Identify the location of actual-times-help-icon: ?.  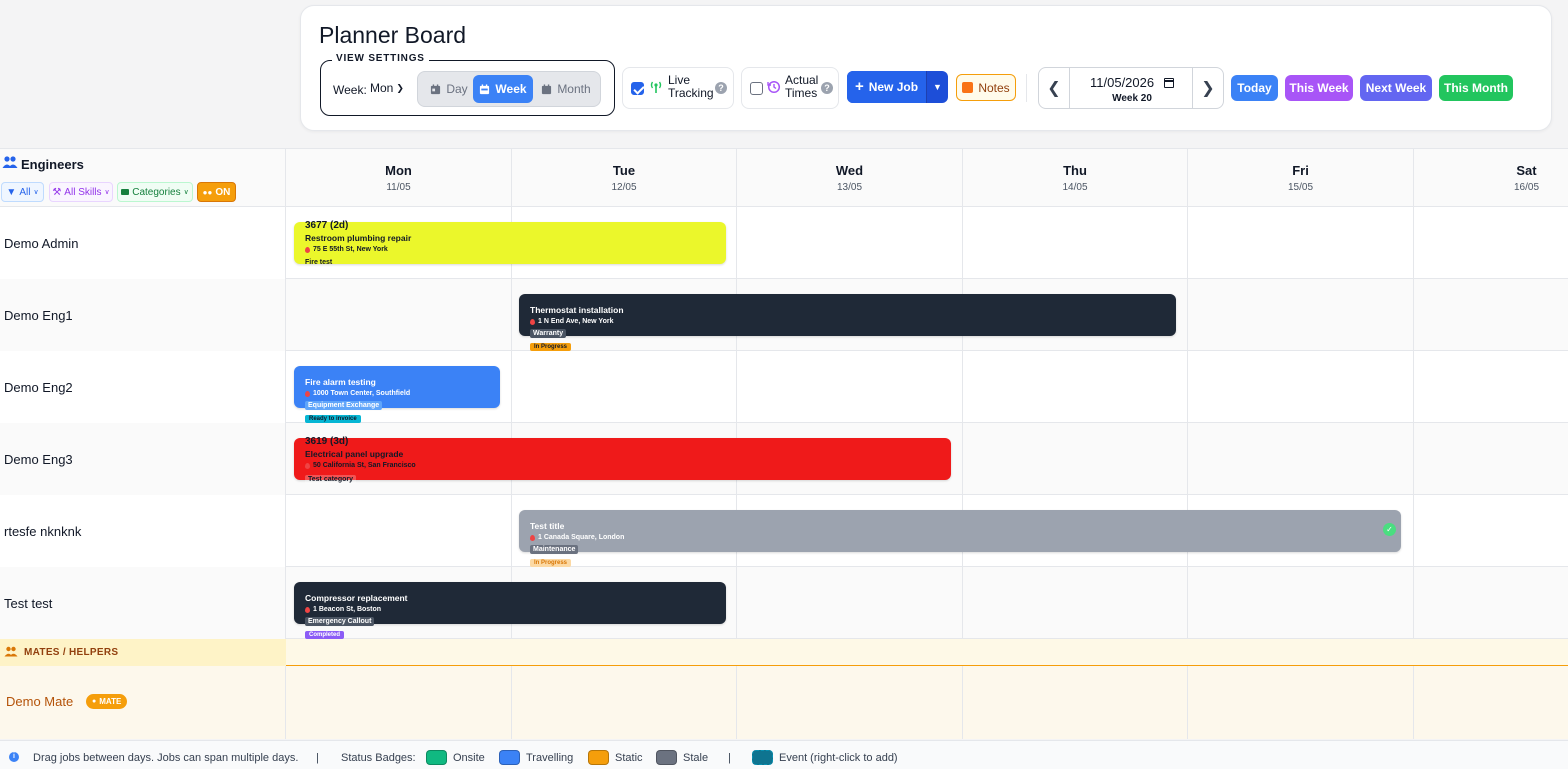
(827, 88).